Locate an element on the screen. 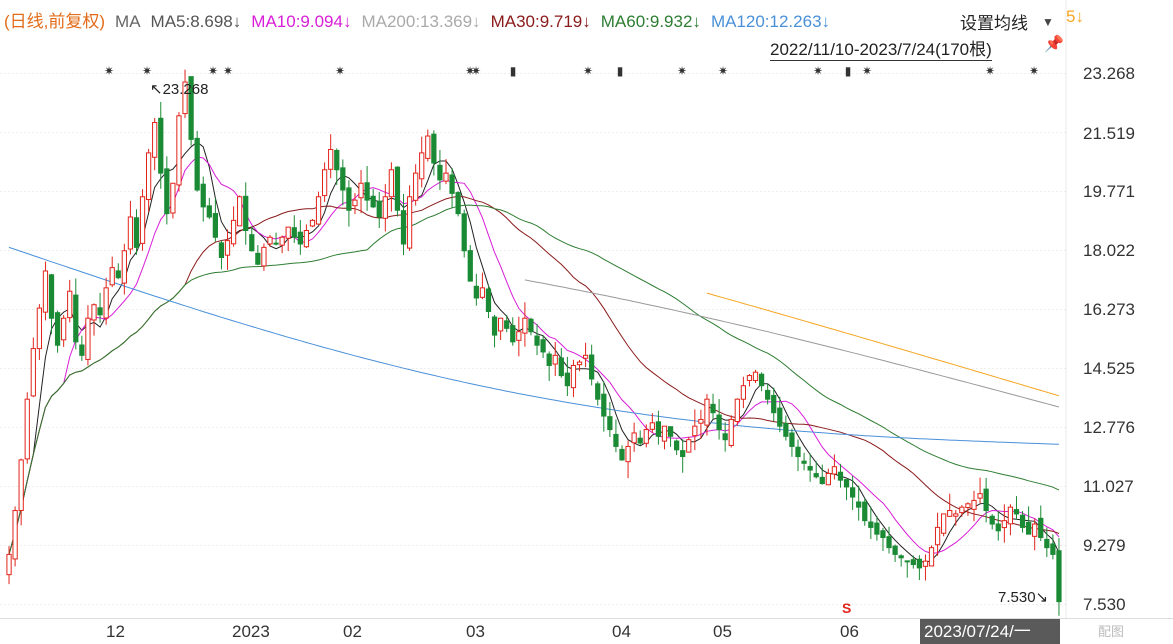  x-tick: 05 is located at coordinates (722, 631).